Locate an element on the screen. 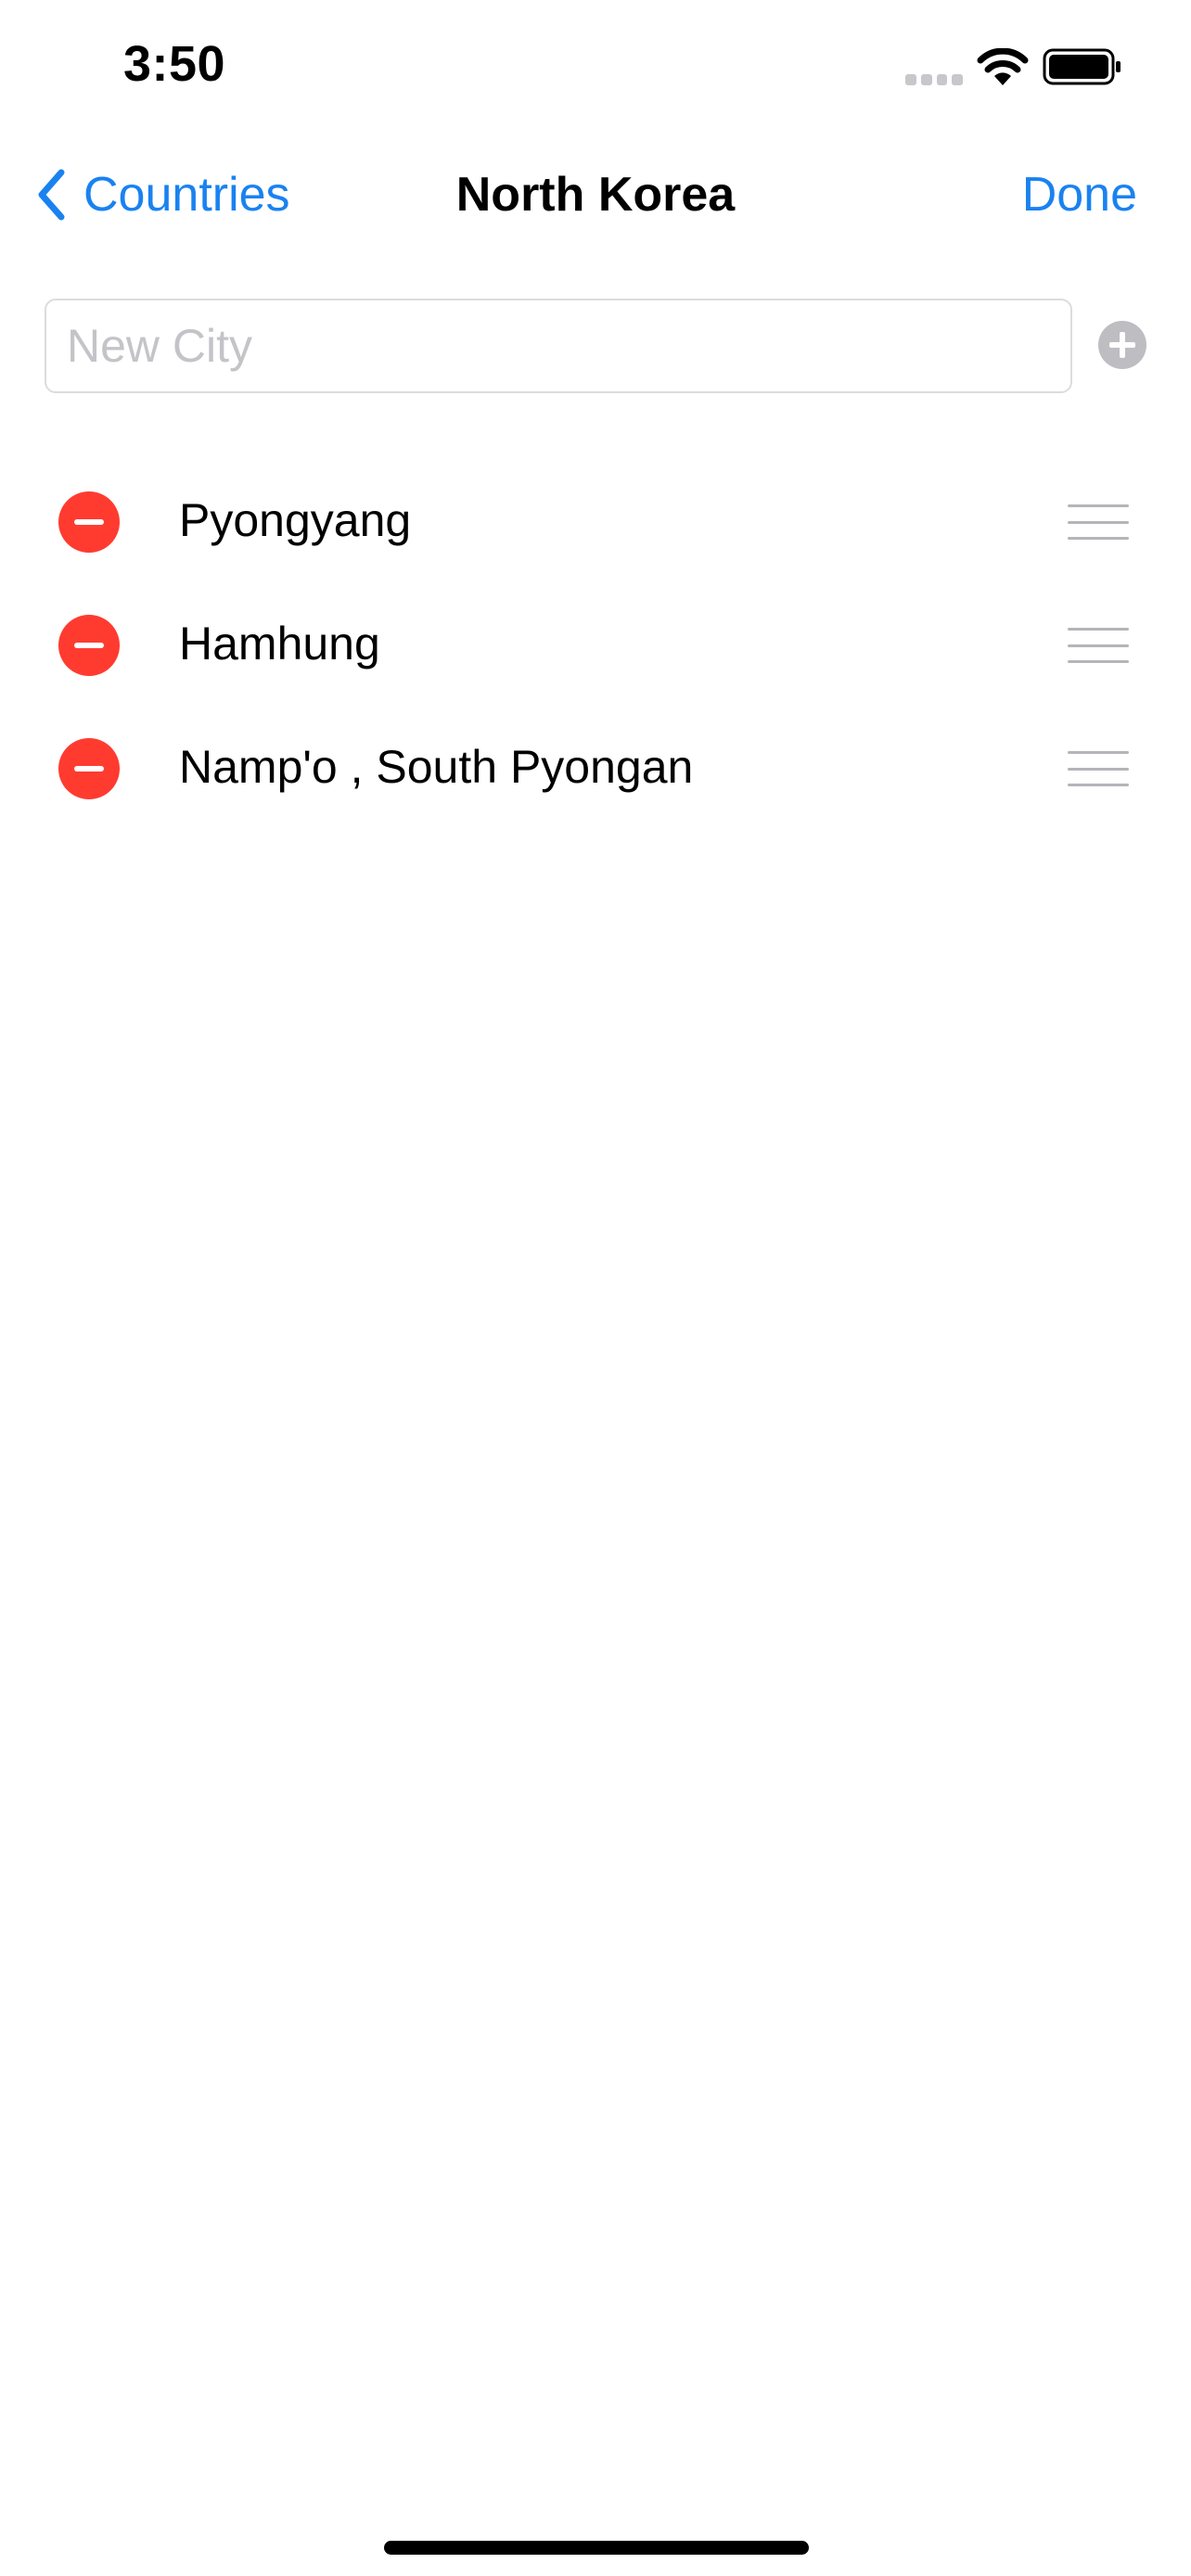 The image size is (1191, 2576). done-button: Done is located at coordinates (1079, 195).